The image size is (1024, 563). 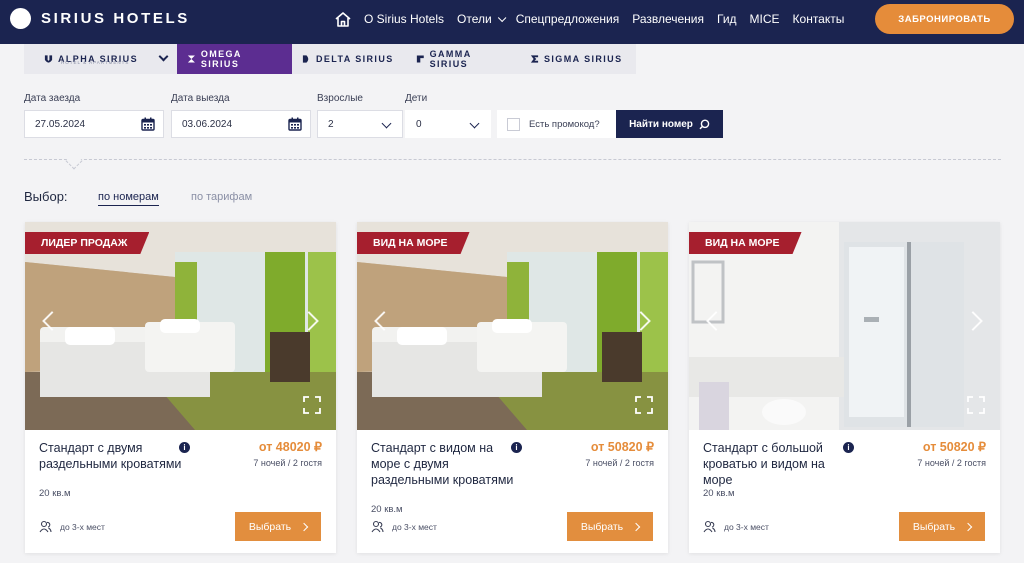 I want to click on find-room-label: Найти номер, so click(x=661, y=124).